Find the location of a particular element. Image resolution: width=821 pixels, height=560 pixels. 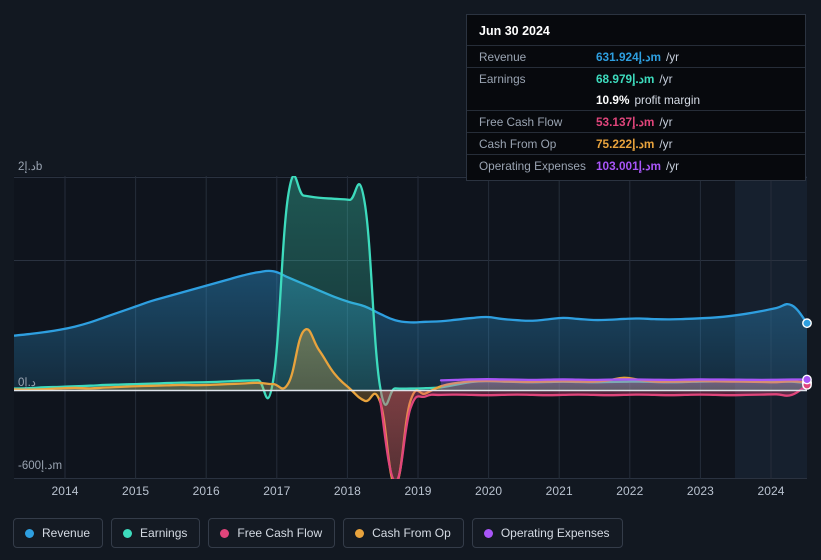

x-axis-label-2023: 2023 is located at coordinates (700, 491).